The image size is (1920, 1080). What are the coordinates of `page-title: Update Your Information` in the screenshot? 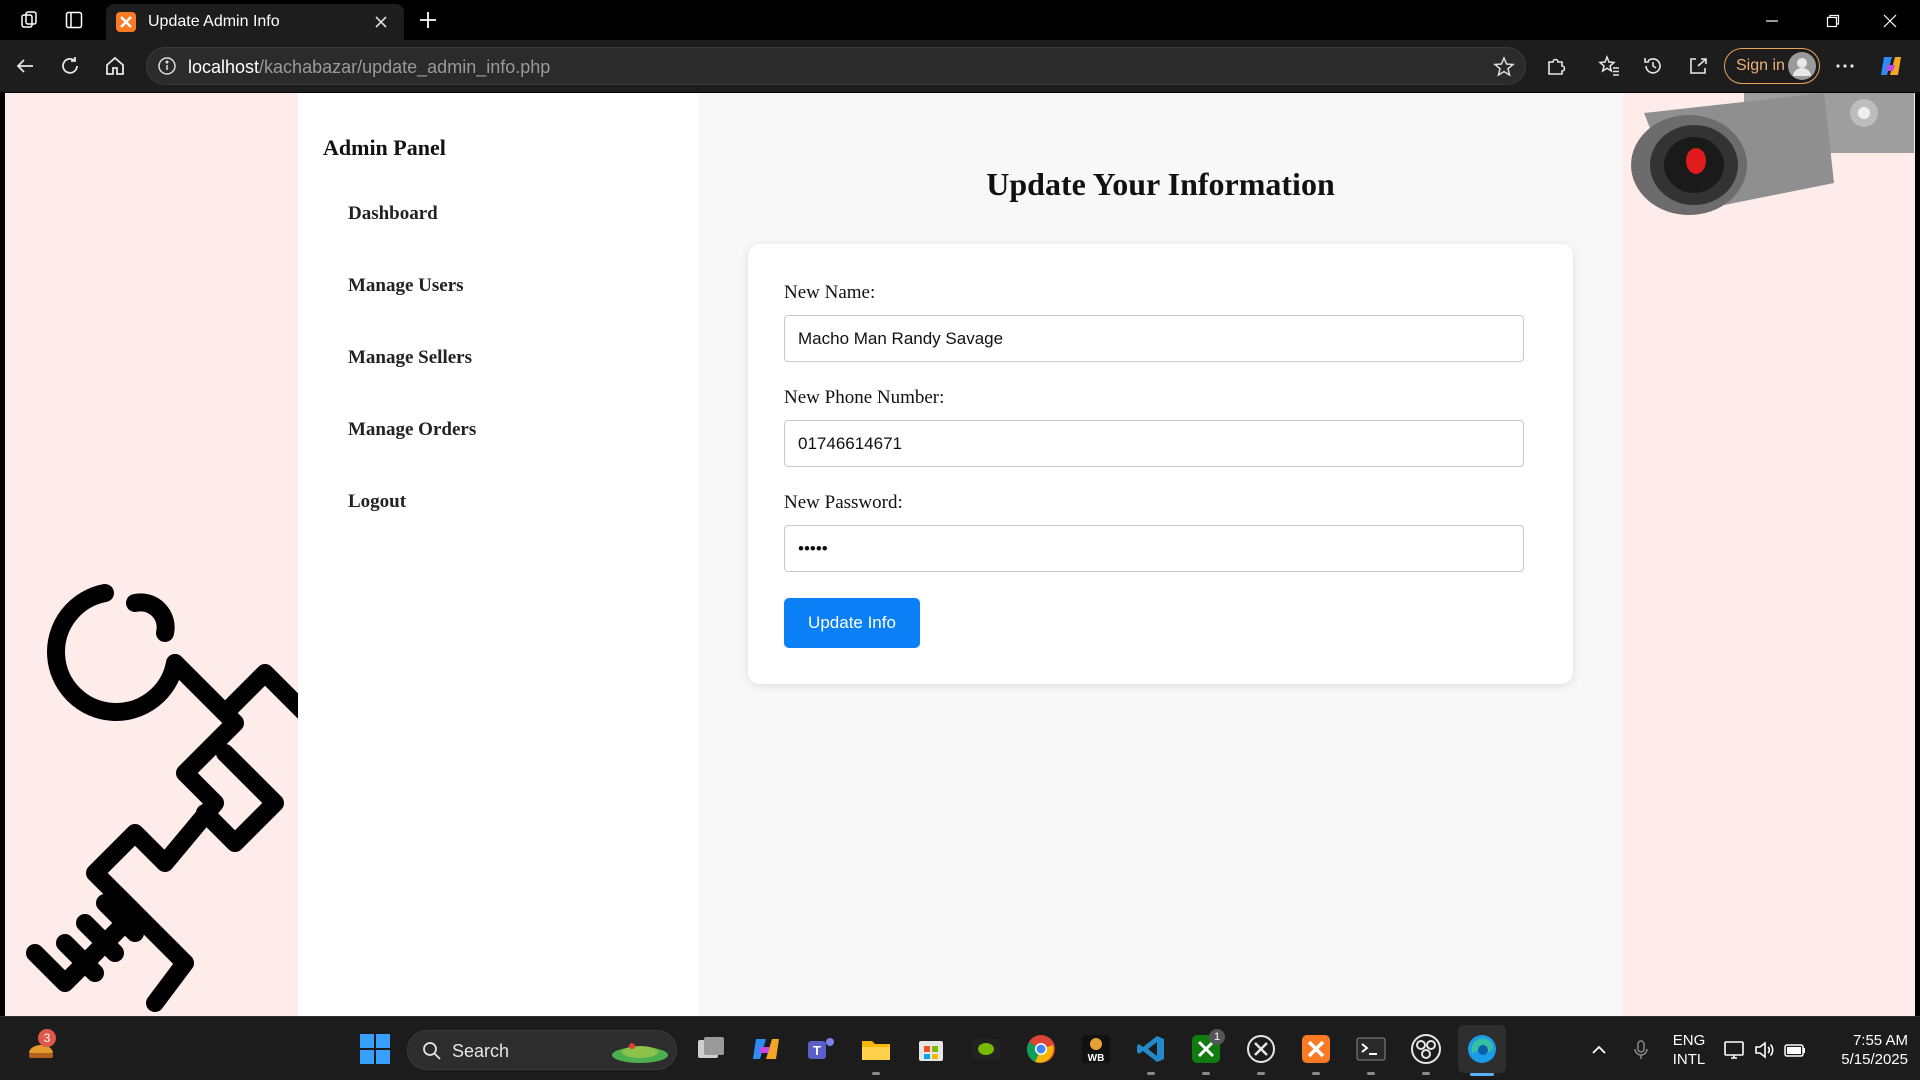 It's located at (1160, 184).